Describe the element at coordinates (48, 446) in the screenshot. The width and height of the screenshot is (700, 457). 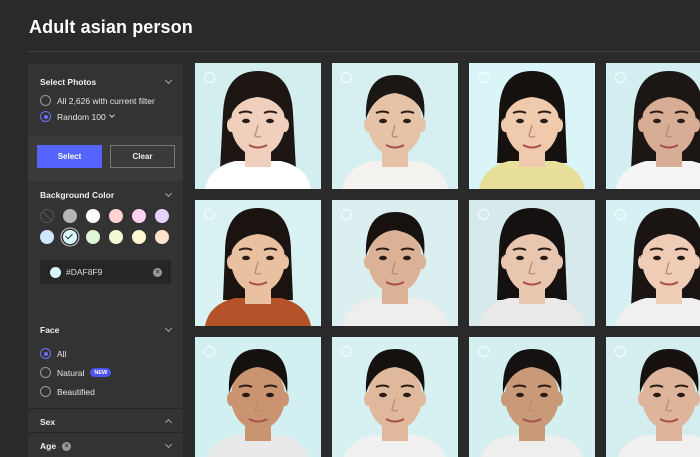
I see `age-heading: Age` at that location.